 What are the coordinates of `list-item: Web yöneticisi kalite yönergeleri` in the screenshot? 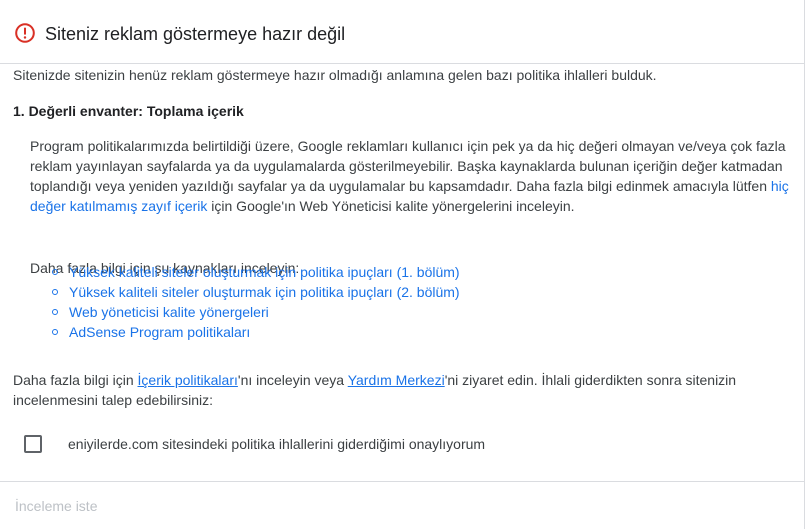 It's located at (254, 312).